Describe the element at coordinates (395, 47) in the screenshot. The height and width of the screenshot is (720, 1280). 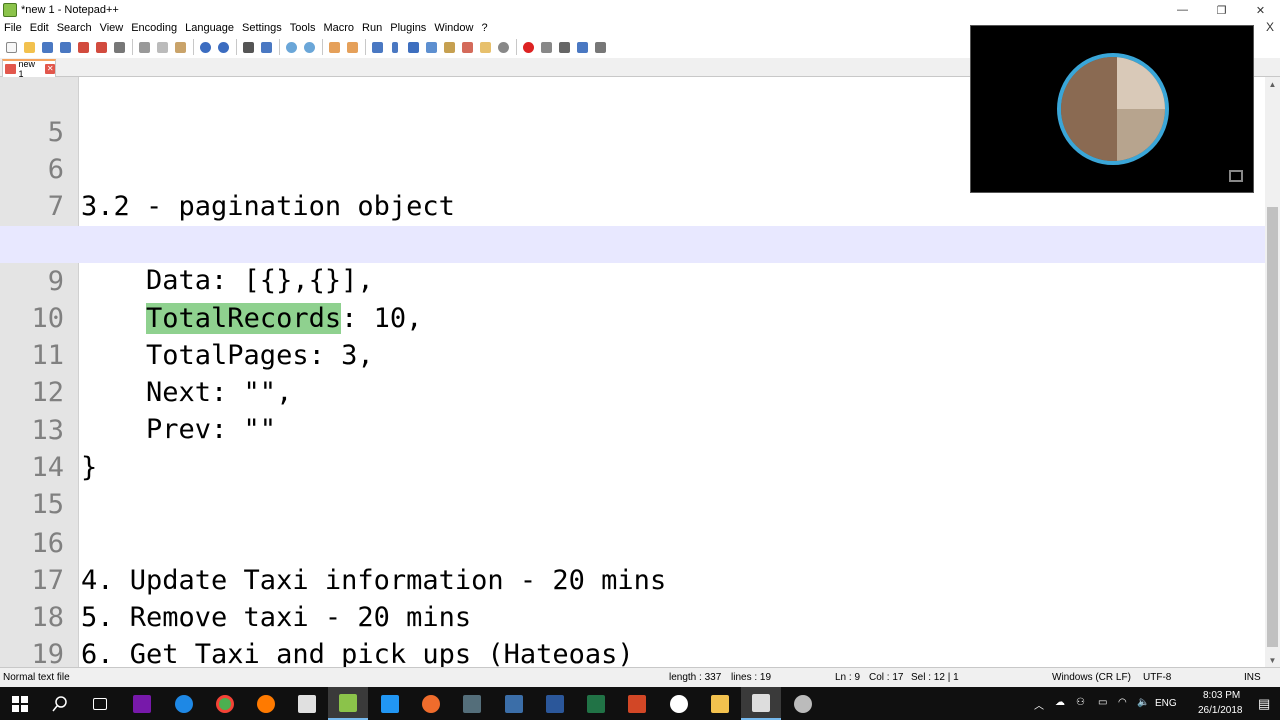
I see `show-all-characters-icon` at that location.